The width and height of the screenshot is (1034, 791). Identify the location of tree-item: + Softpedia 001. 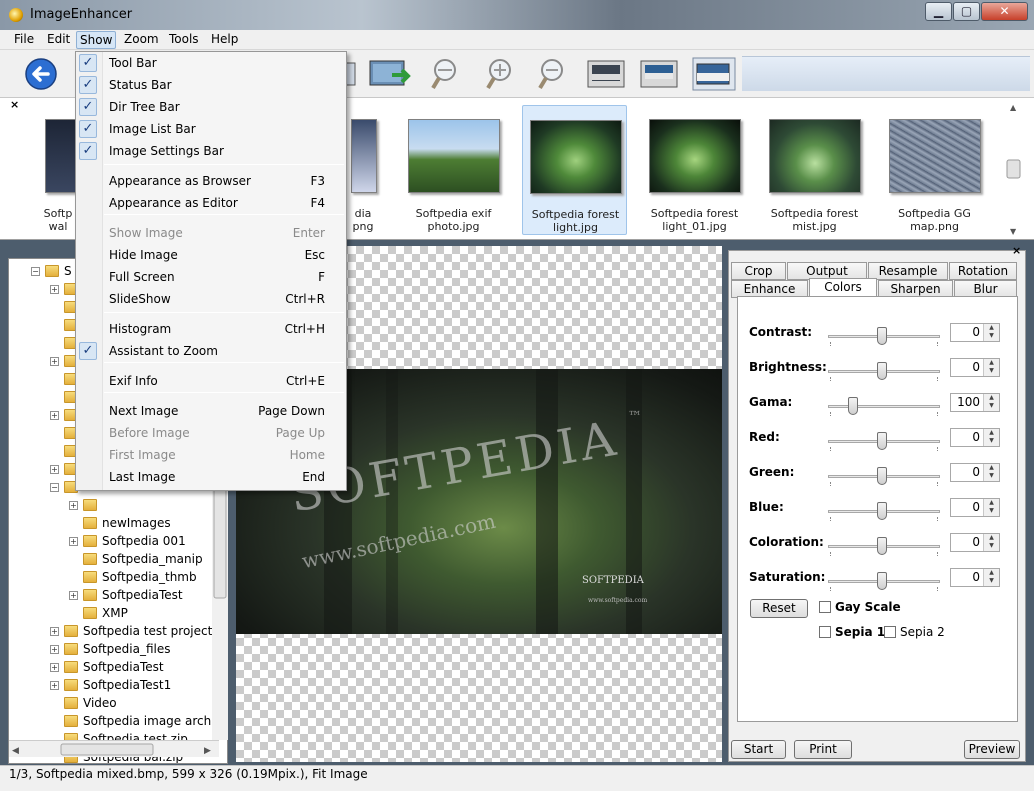
(118, 541).